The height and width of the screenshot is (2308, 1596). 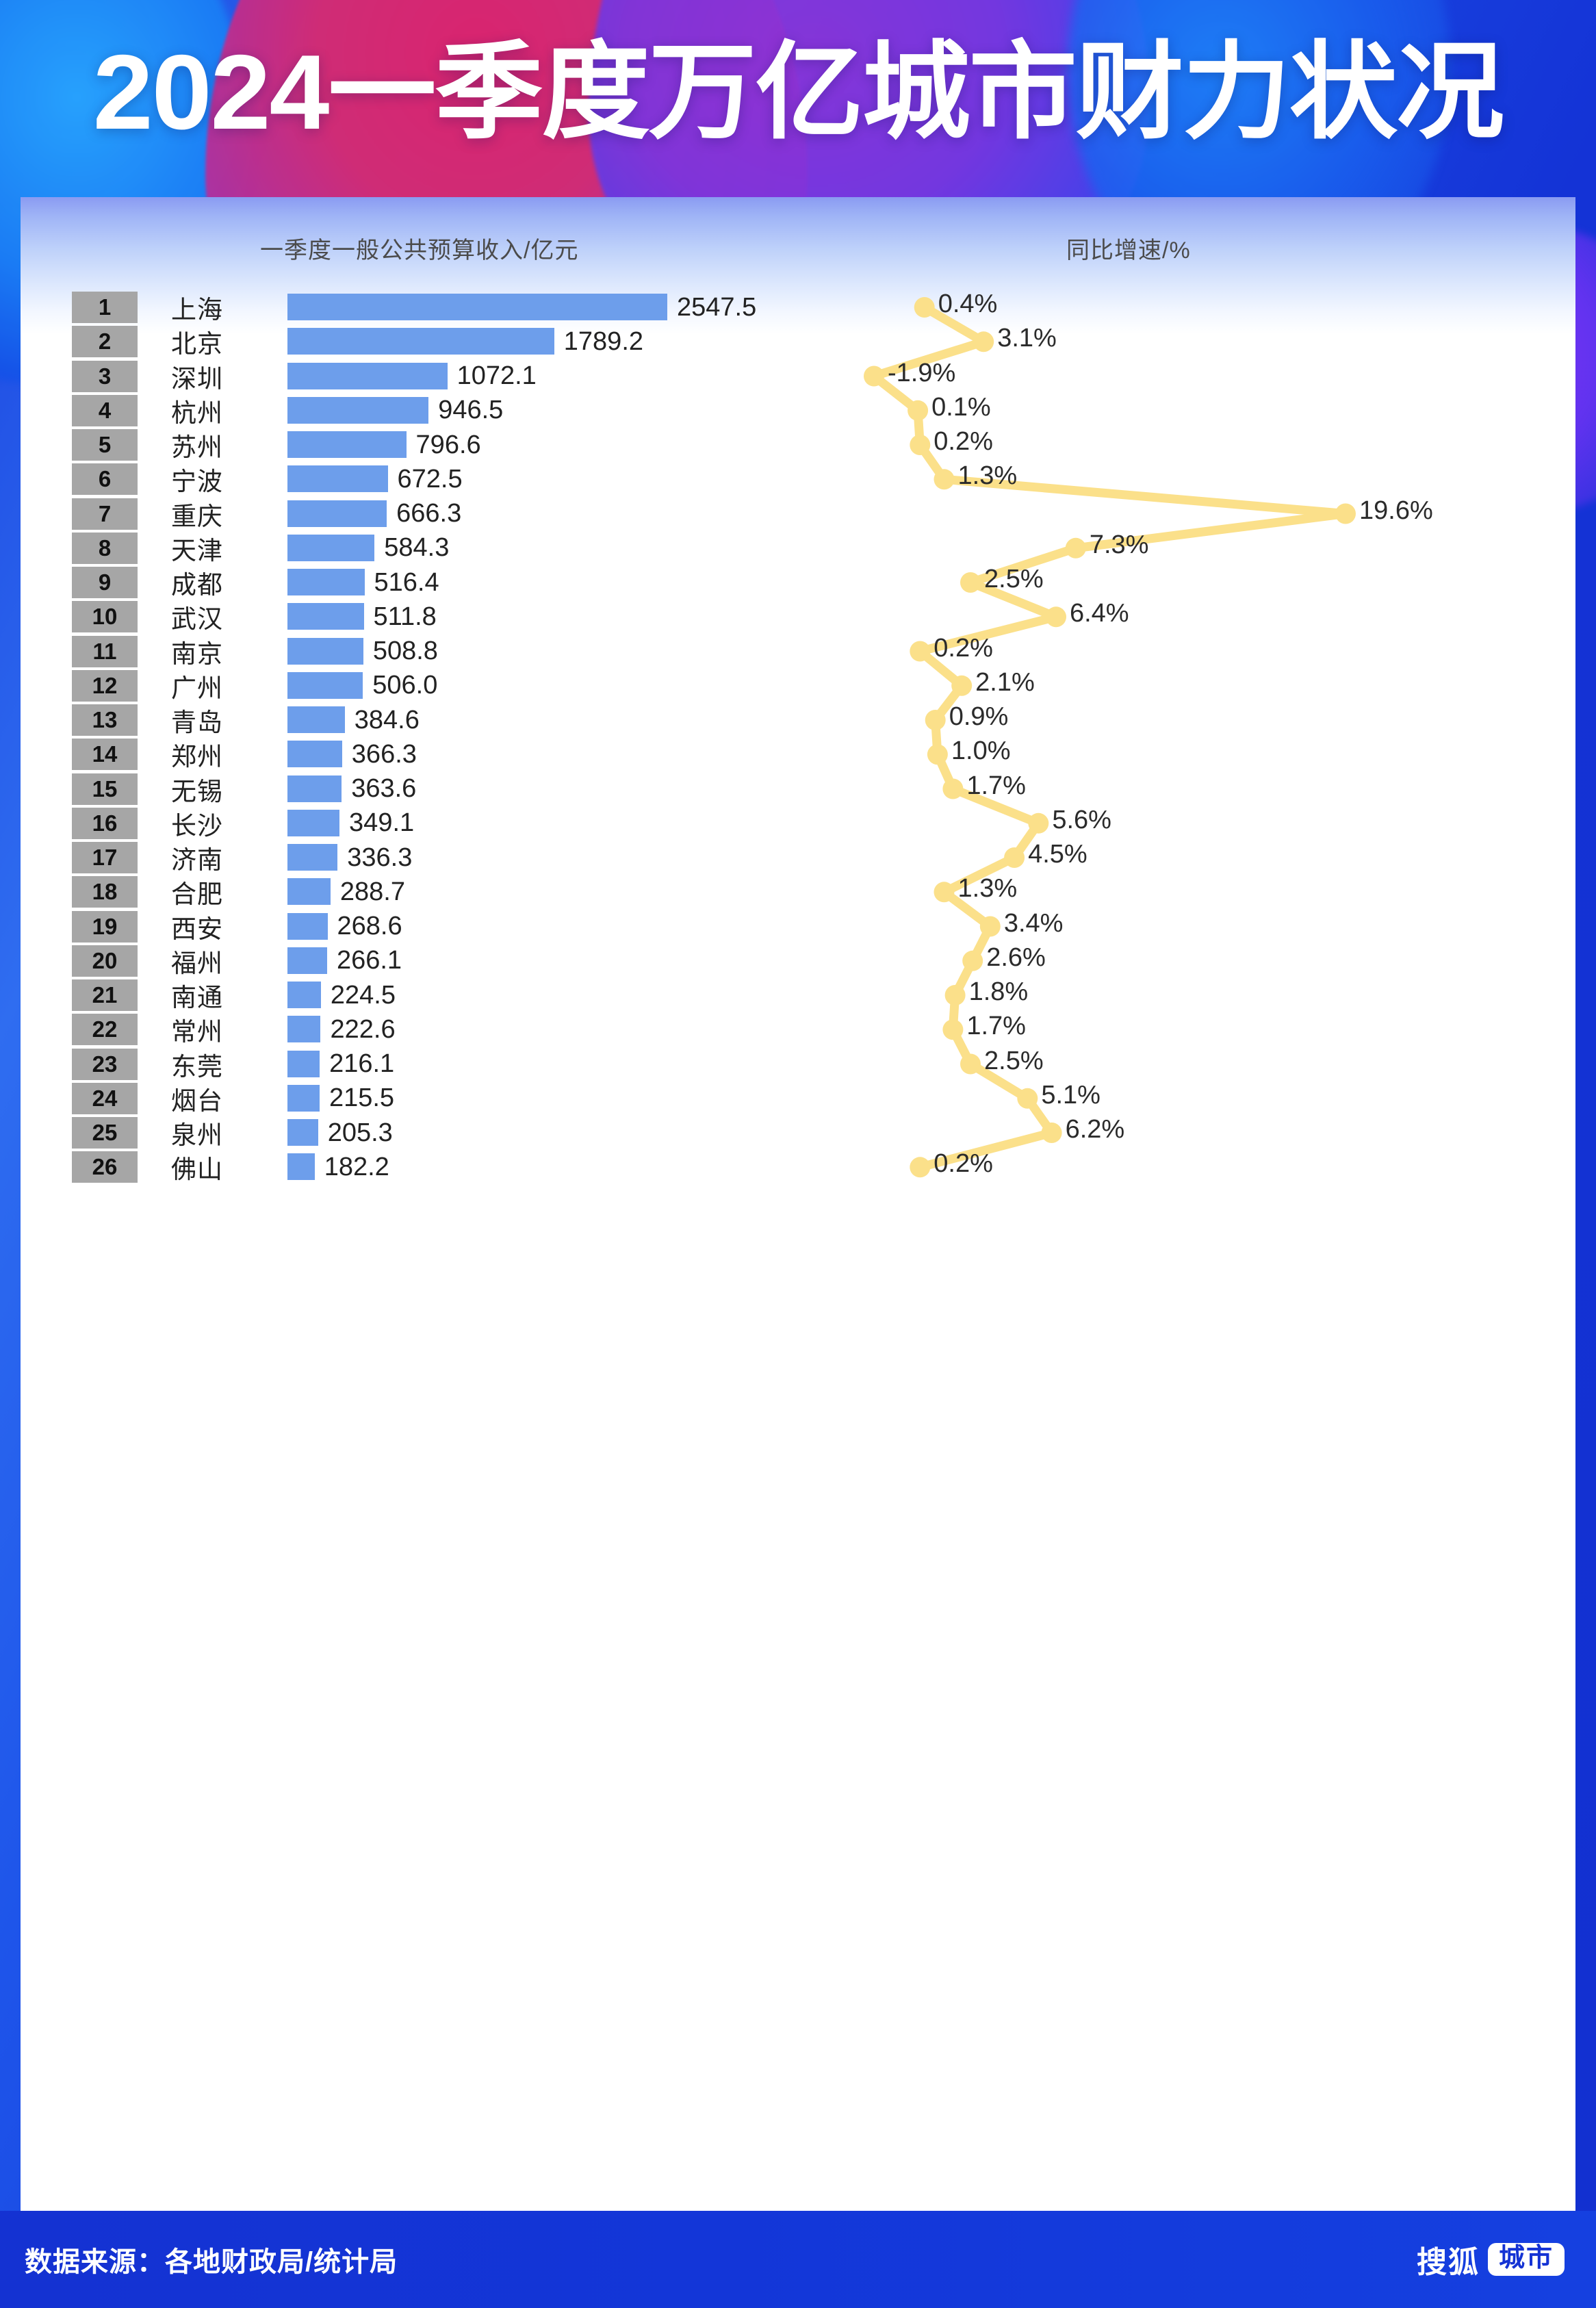 I want to click on revenue-value-label: 384.6, so click(x=387, y=720).